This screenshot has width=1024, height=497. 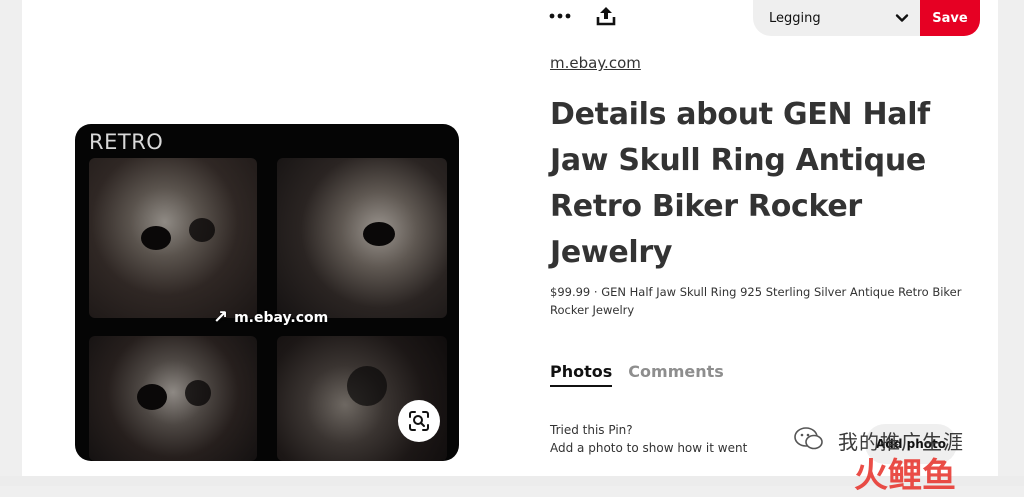 I want to click on watermark-logo: 火鲤鱼, so click(x=905, y=476).